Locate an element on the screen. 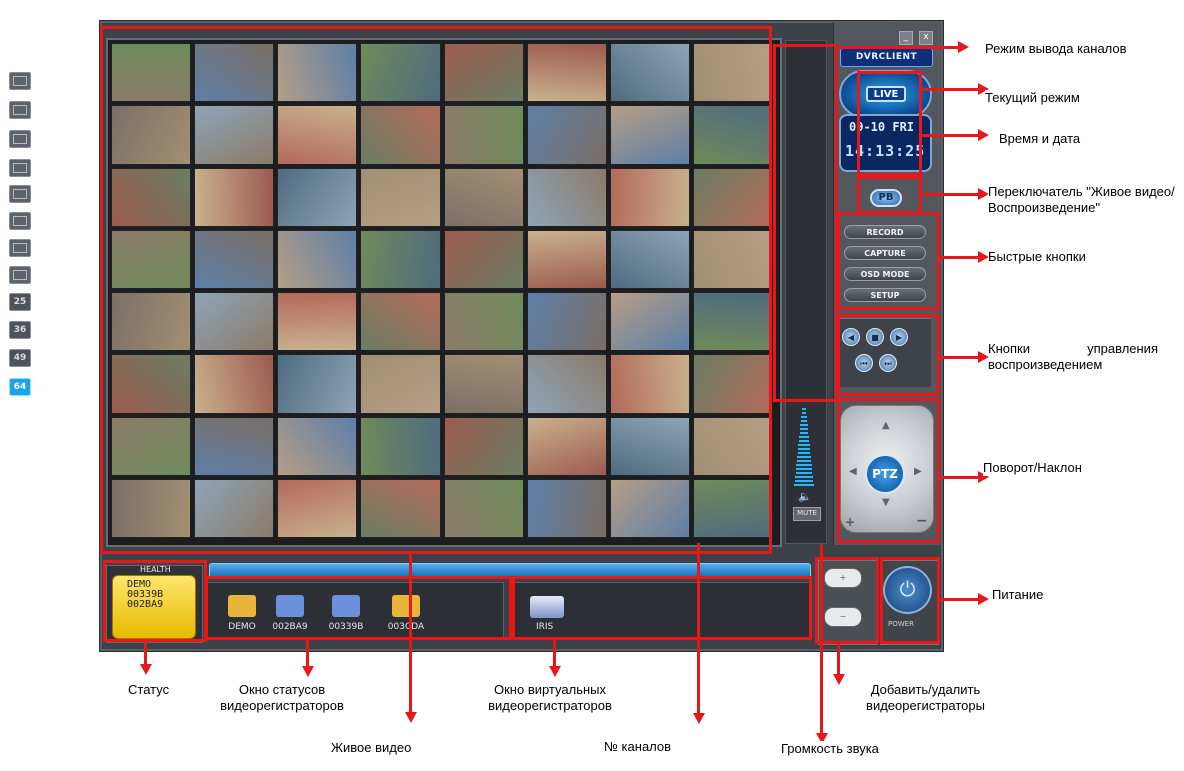 Image resolution: width=1184 pixels, height=771 pixels. dvrclient-logo: DVRCLIENT is located at coordinates (886, 57).